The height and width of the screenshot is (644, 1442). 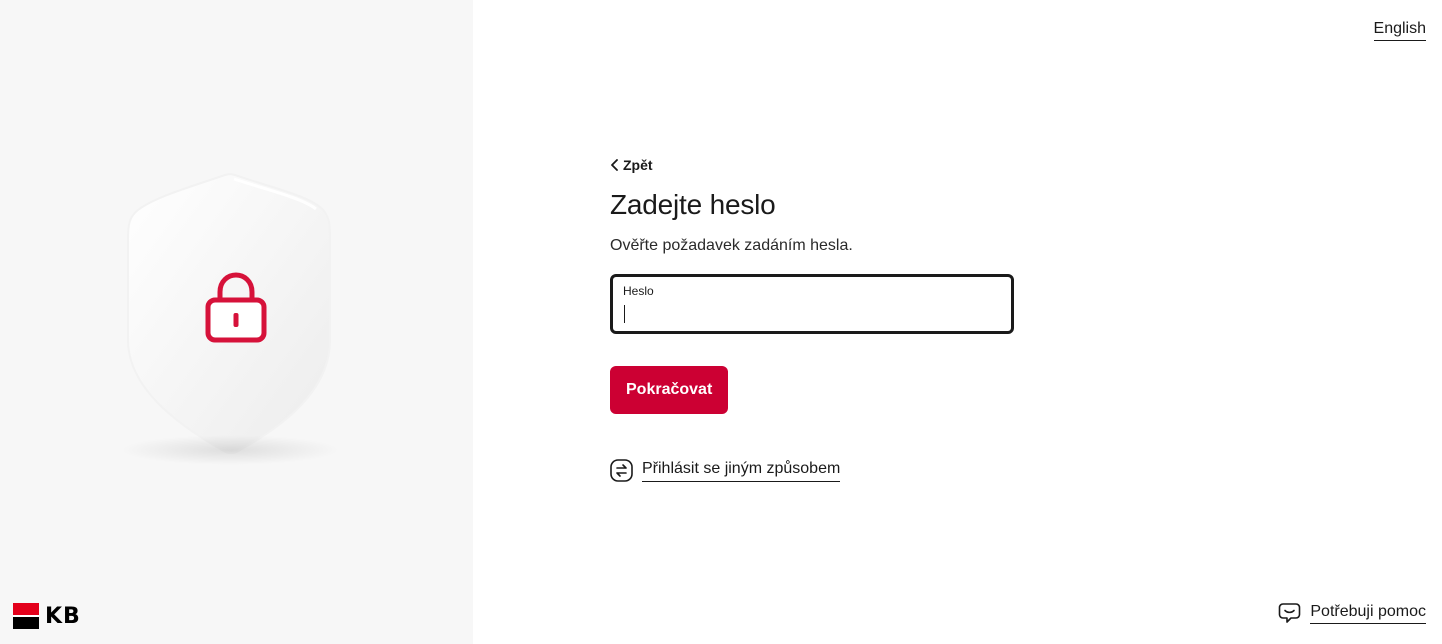 I want to click on lock-icon, so click(x=236, y=307).